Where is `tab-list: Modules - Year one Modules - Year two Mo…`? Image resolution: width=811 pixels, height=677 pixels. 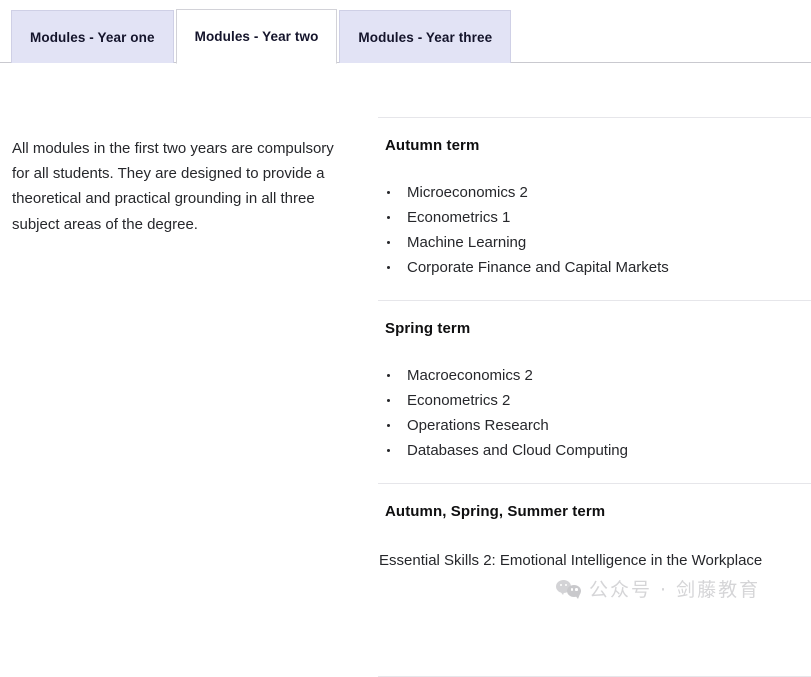 tab-list: Modules - Year one Modules - Year two Mo… is located at coordinates (261, 36).